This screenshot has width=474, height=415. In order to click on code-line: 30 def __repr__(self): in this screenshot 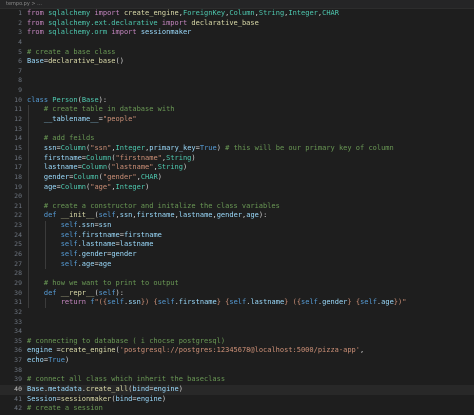, I will do `click(237, 293)`.